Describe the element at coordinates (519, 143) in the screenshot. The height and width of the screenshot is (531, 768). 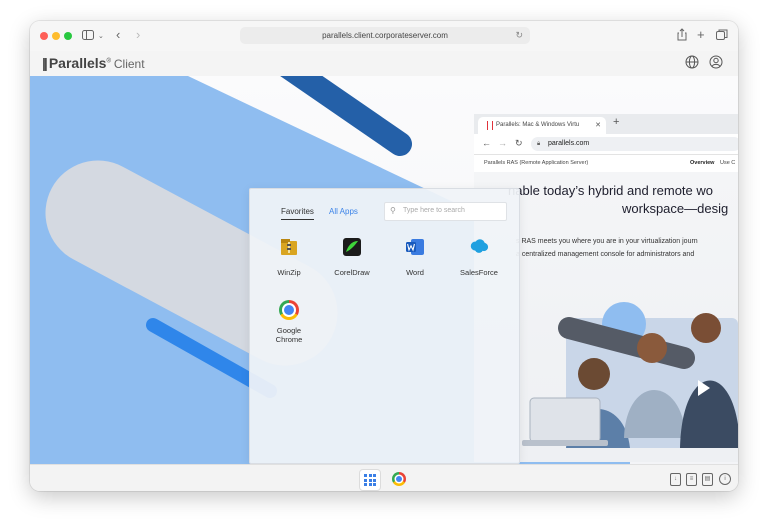
I see `chrome-reload-icon: ↻` at that location.